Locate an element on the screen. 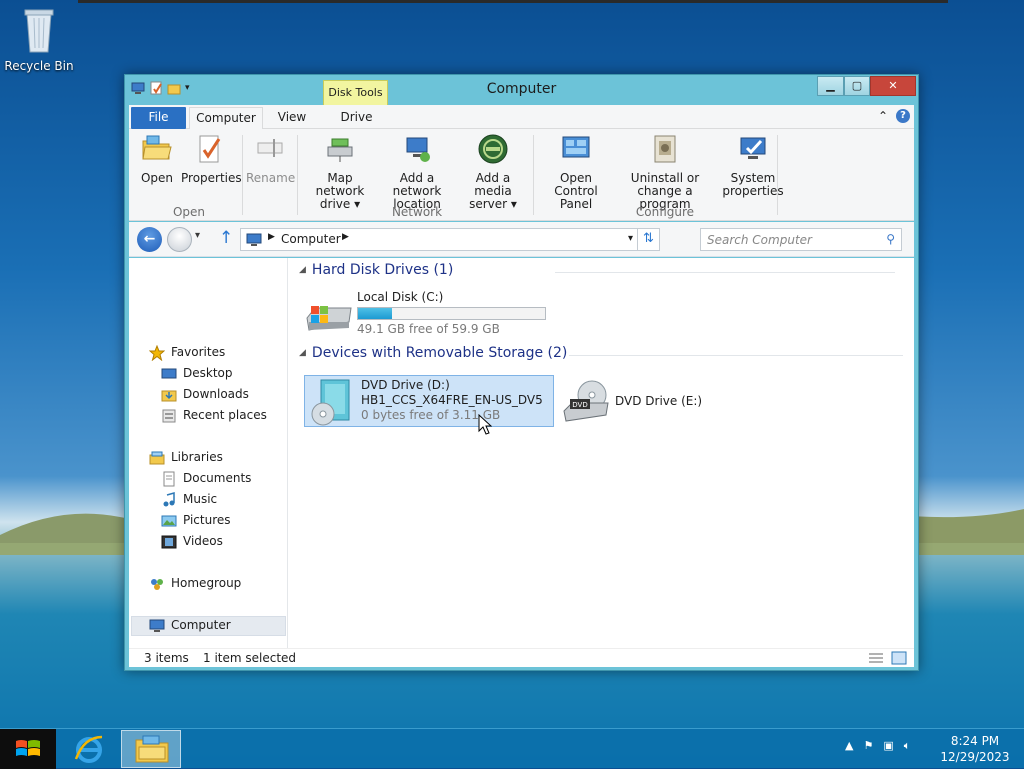 This screenshot has width=1024, height=769. star-icon is located at coordinates (157, 352).